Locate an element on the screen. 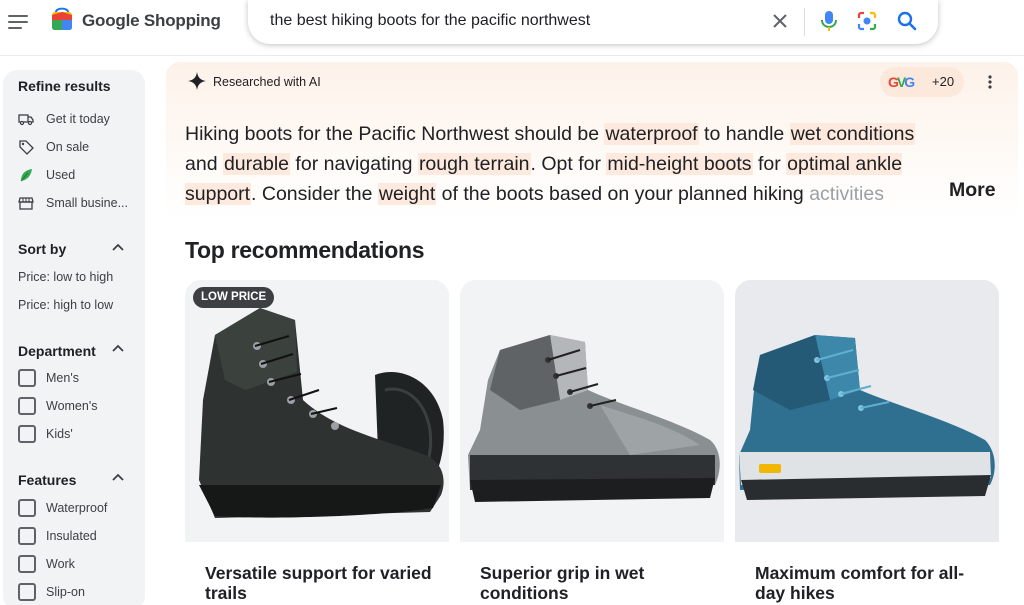 The height and width of the screenshot is (605, 1024). filter-label: On sale is located at coordinates (68, 147).